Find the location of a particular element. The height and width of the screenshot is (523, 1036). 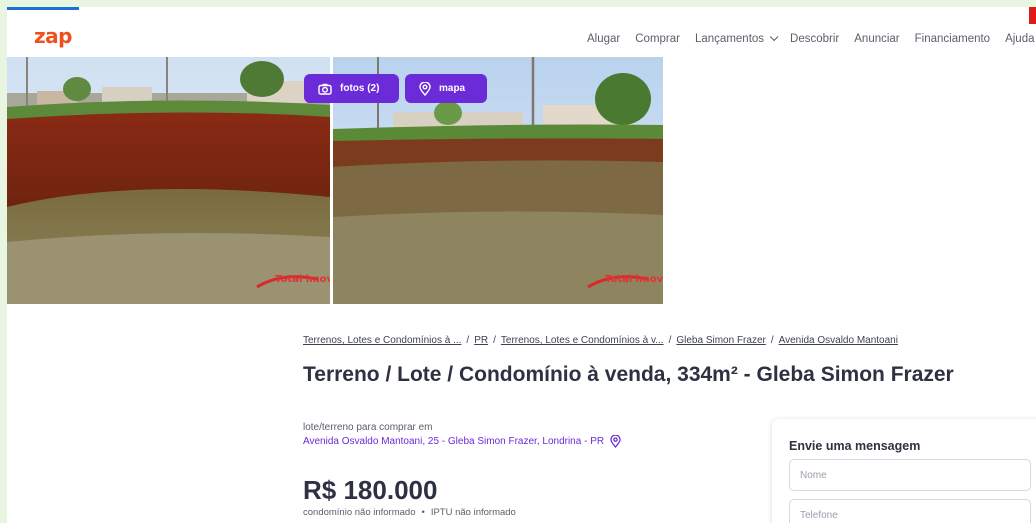

map-button: mapa is located at coordinates (446, 88).